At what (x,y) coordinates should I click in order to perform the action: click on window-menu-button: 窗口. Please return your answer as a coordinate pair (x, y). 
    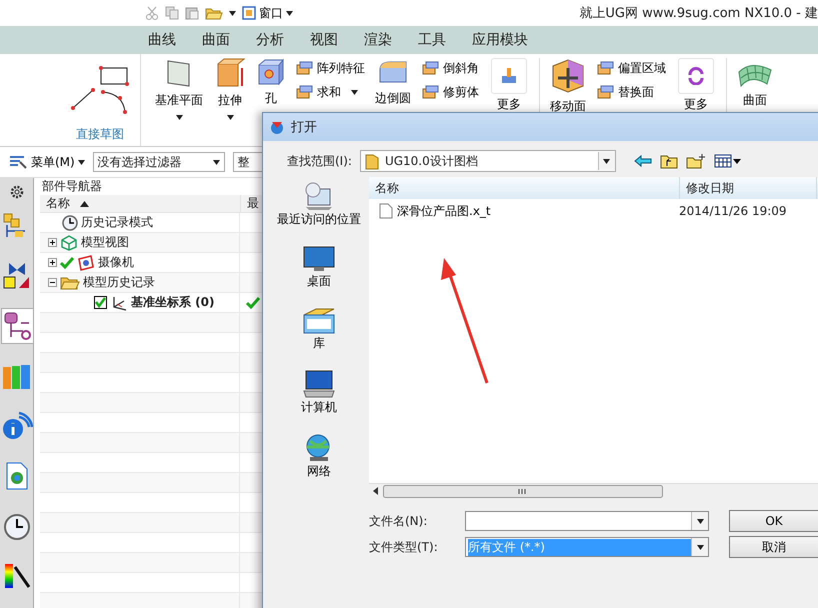
    Looking at the image, I should click on (267, 13).